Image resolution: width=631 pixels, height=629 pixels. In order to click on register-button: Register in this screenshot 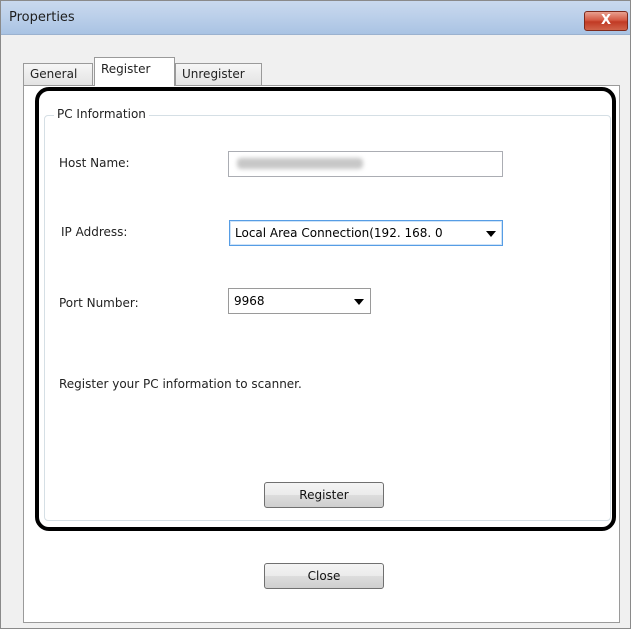, I will do `click(324, 495)`.